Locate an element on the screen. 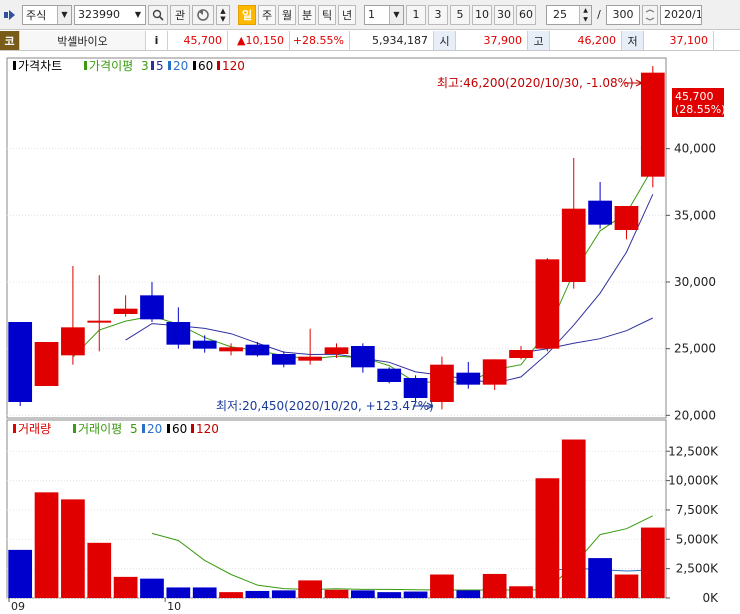 The width and height of the screenshot is (740, 614). volume-axis-label: 5,000K is located at coordinates (697, 539).